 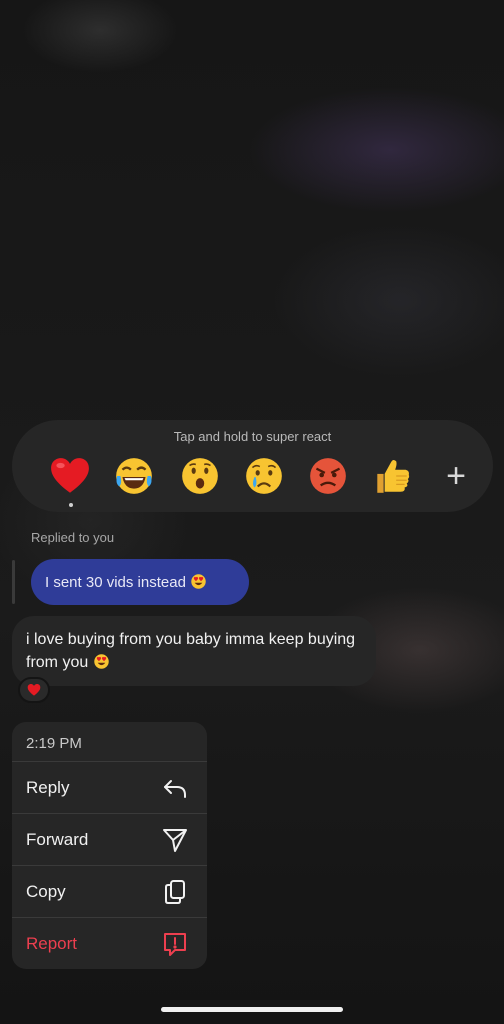 What do you see at coordinates (46, 891) in the screenshot?
I see `menu-item-label: Copy` at bounding box center [46, 891].